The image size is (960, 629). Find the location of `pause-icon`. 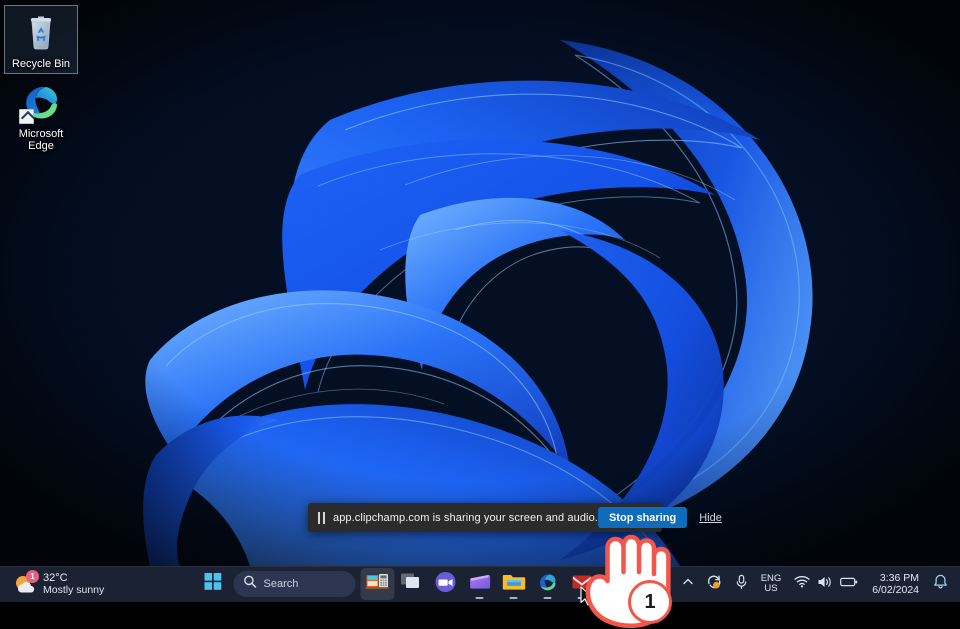

pause-icon is located at coordinates (321, 517).